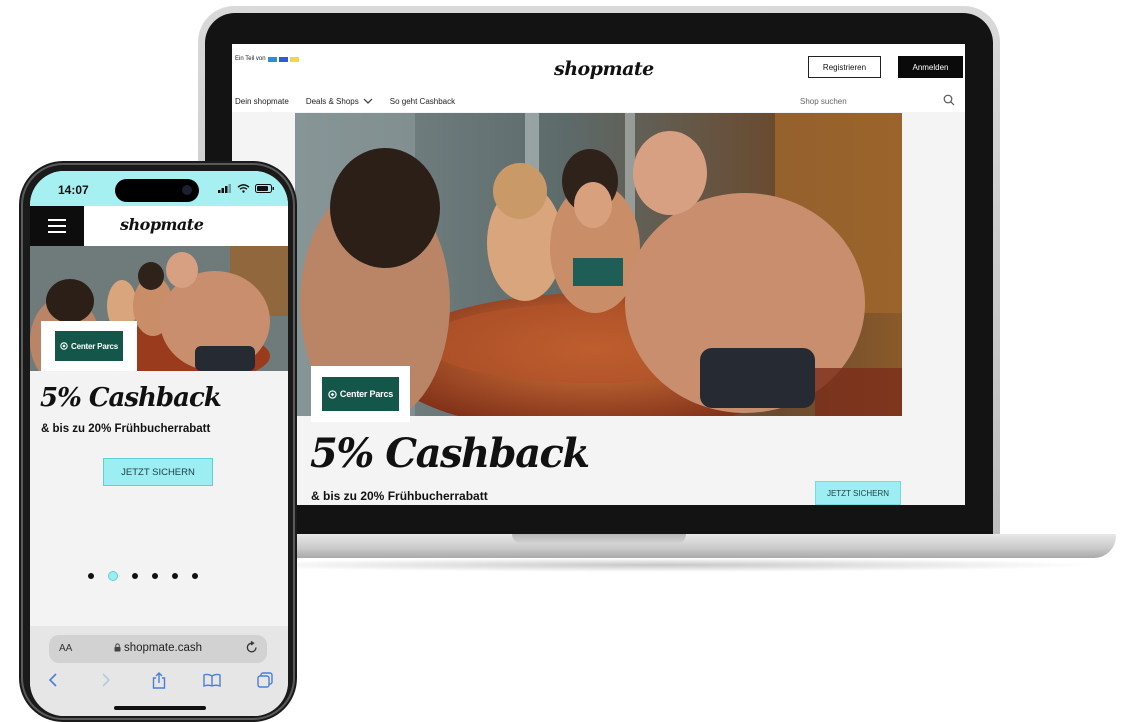 The height and width of the screenshot is (722, 1127). I want to click on status-icons, so click(246, 188).